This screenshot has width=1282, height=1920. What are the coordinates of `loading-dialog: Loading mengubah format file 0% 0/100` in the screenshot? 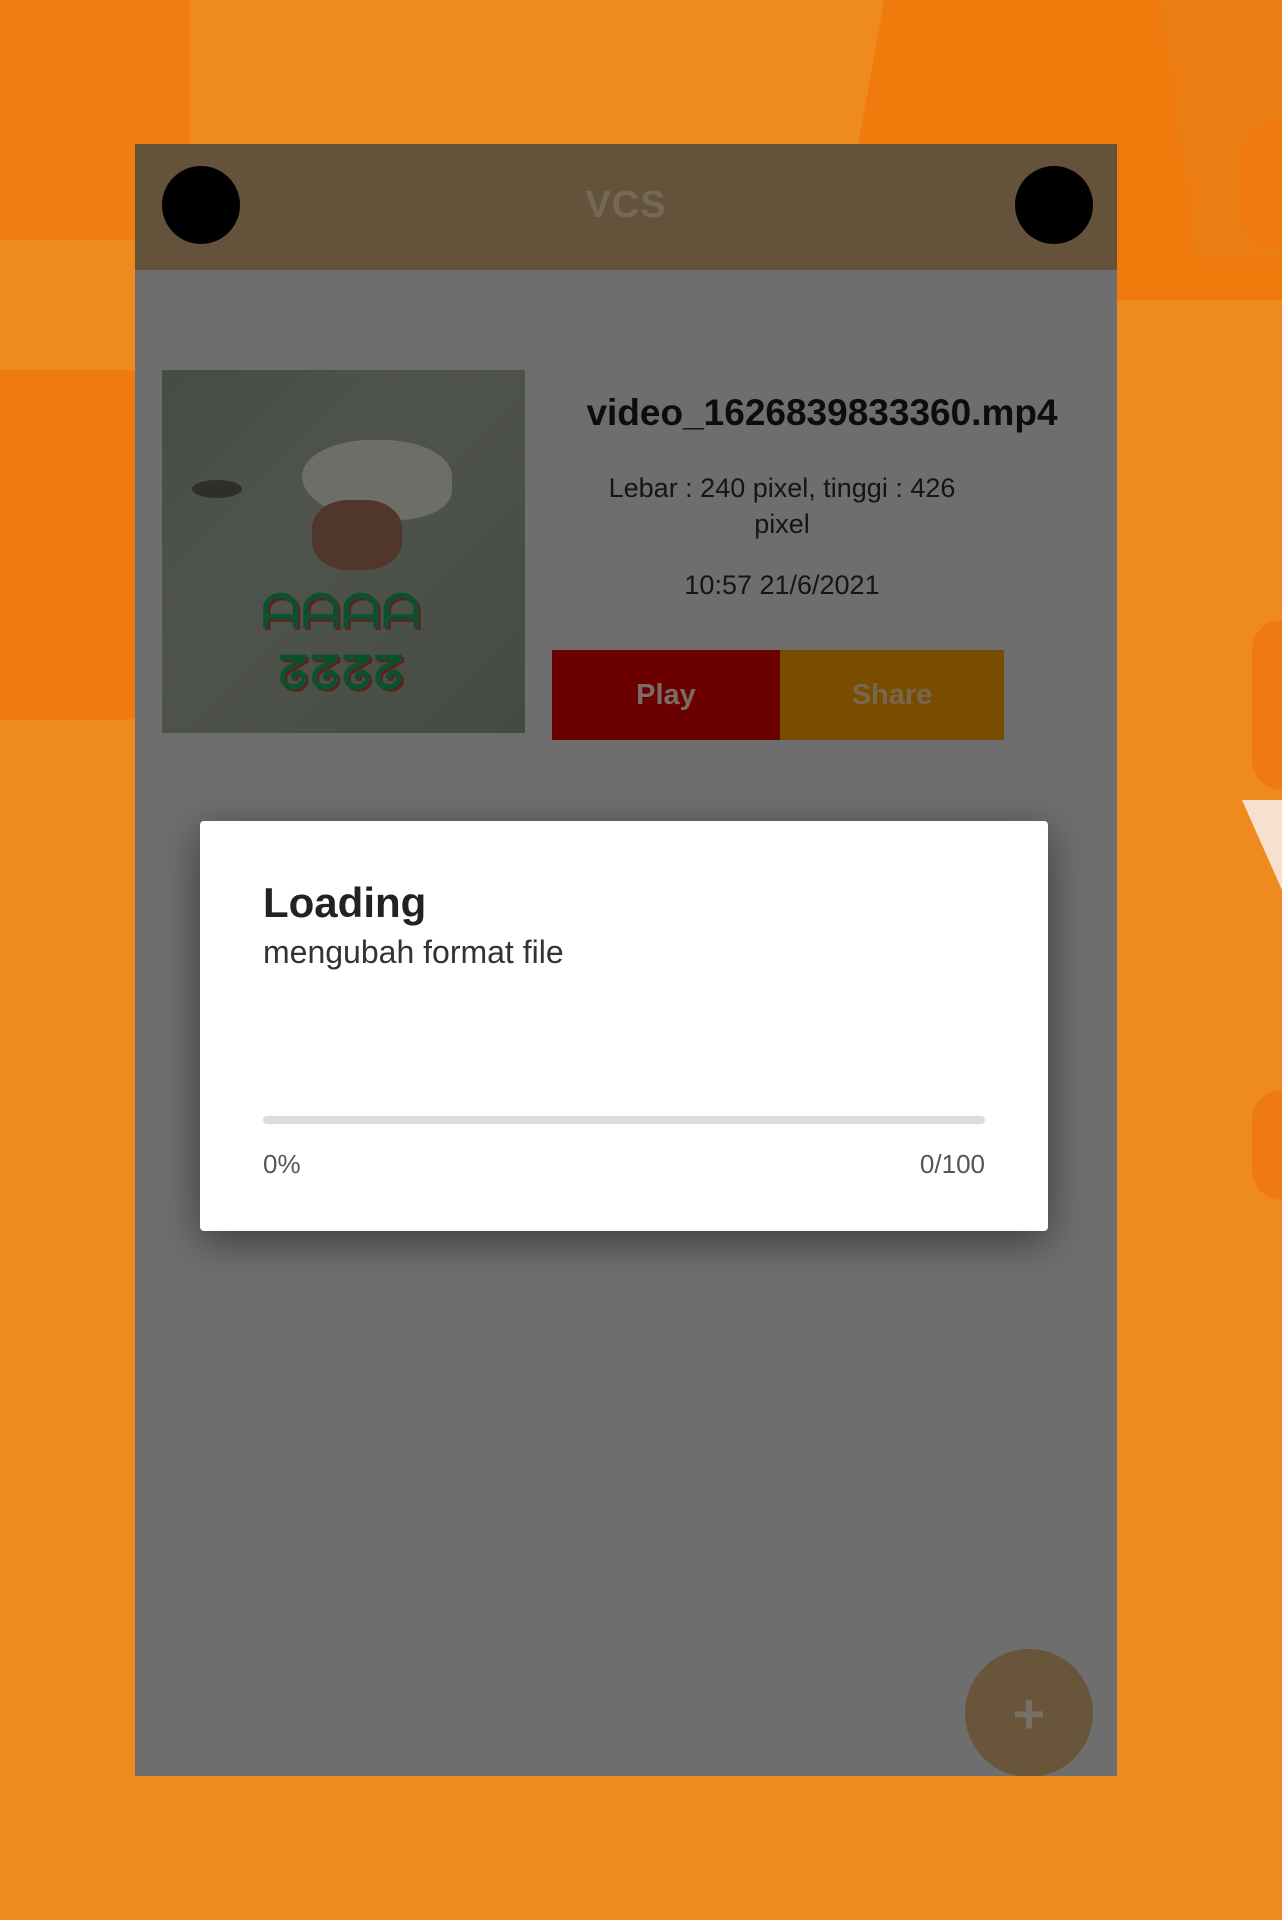 It's located at (624, 1026).